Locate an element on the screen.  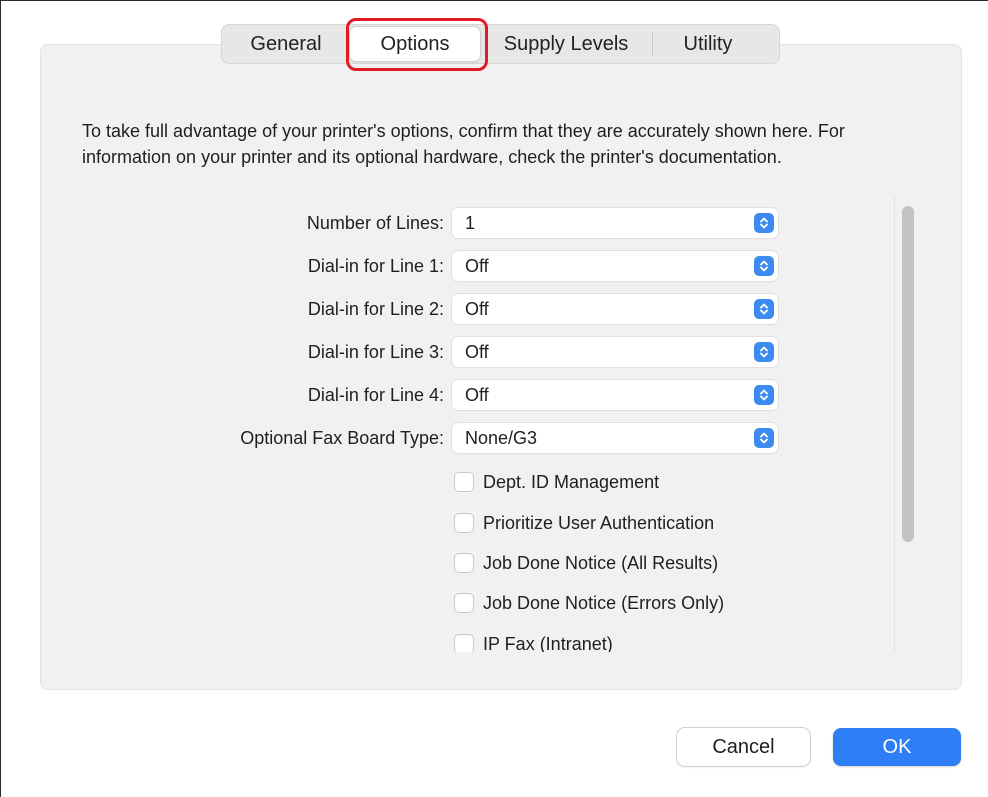
window-edge-left is located at coordinates (0, 398).